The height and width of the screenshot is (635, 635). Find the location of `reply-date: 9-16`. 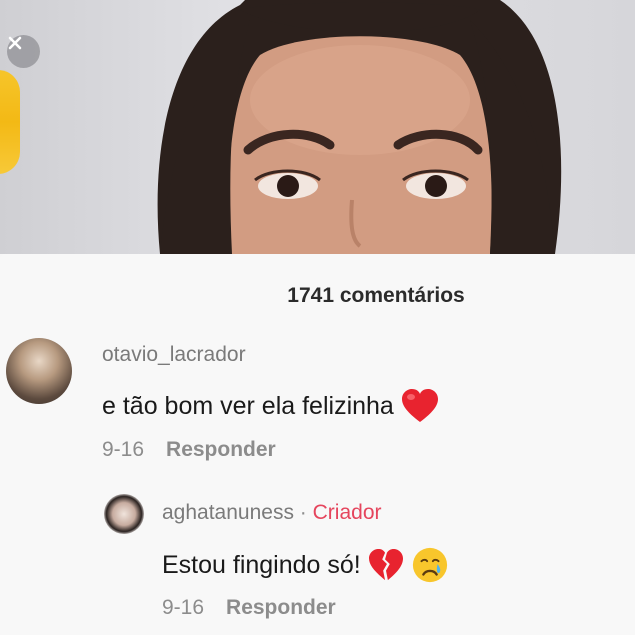

reply-date: 9-16 is located at coordinates (183, 607).